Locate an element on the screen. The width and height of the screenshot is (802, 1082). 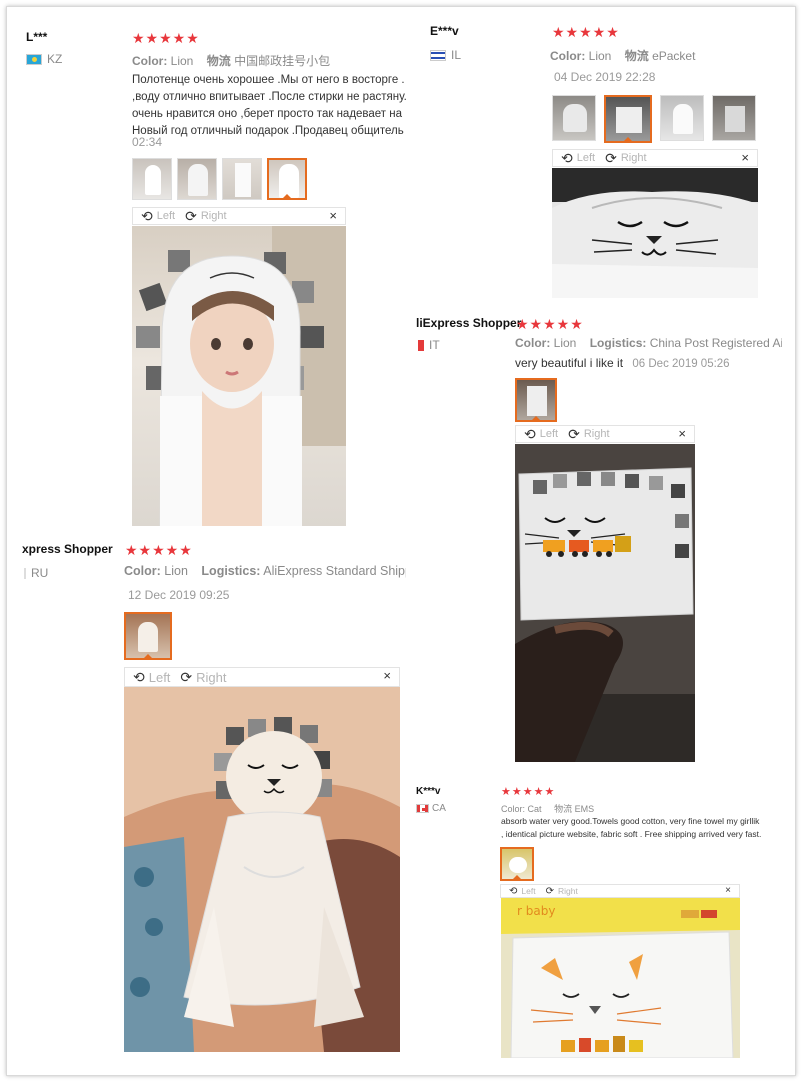
review-date: 12 Dec 2019 09:25 is located at coordinates (179, 595).